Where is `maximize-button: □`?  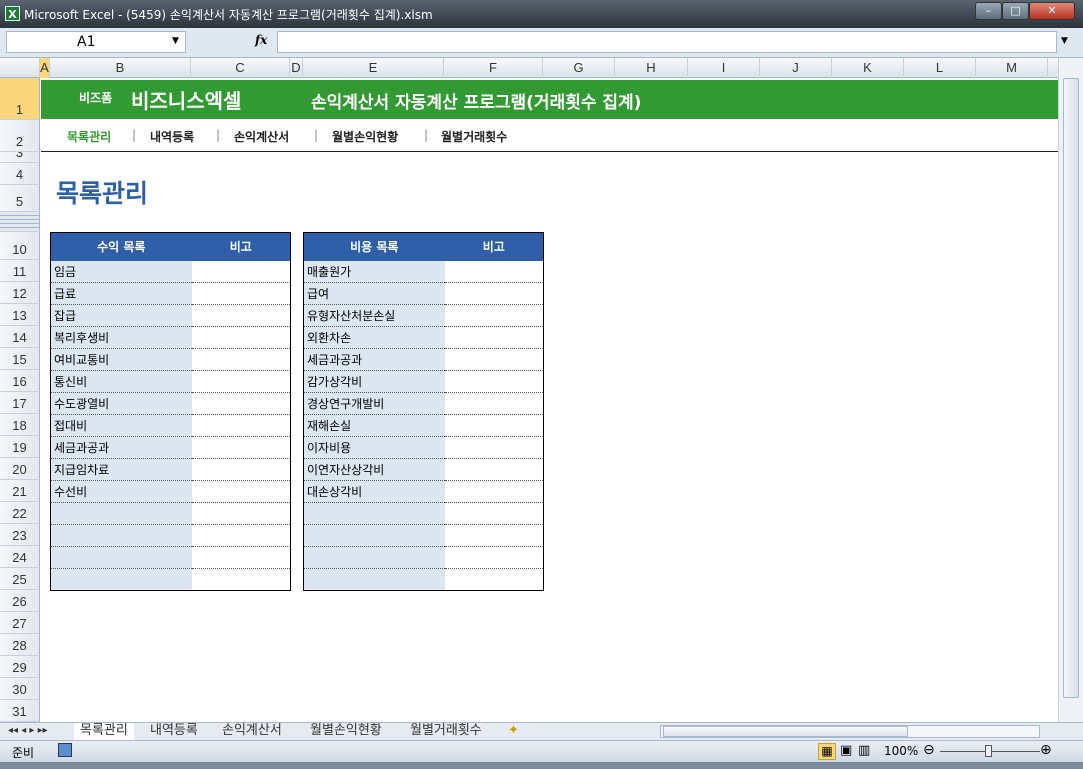
maximize-button: □ is located at coordinates (1015, 11).